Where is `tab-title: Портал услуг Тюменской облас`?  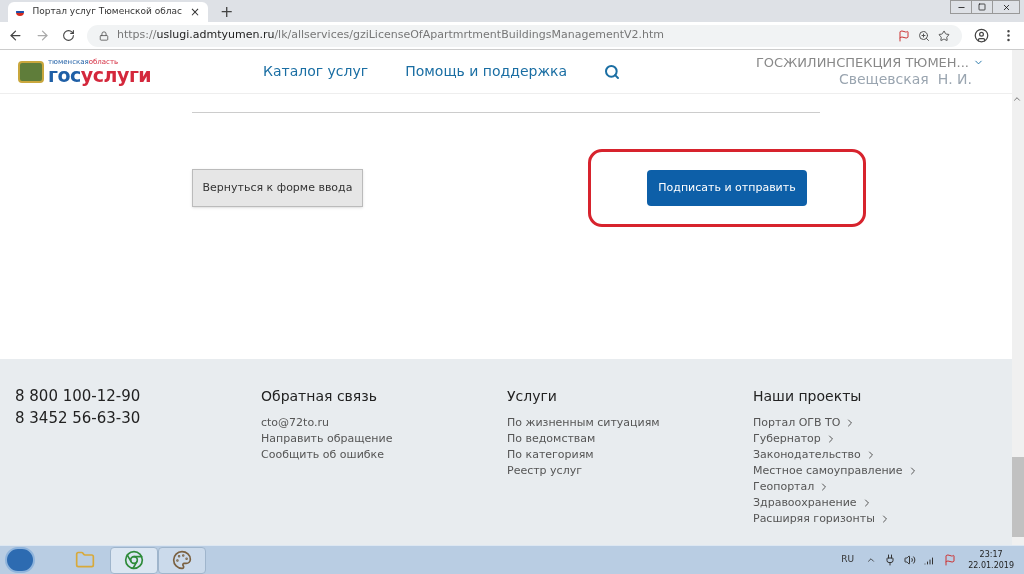
tab-title: Портал услуг Тюменской облас is located at coordinates (107, 12).